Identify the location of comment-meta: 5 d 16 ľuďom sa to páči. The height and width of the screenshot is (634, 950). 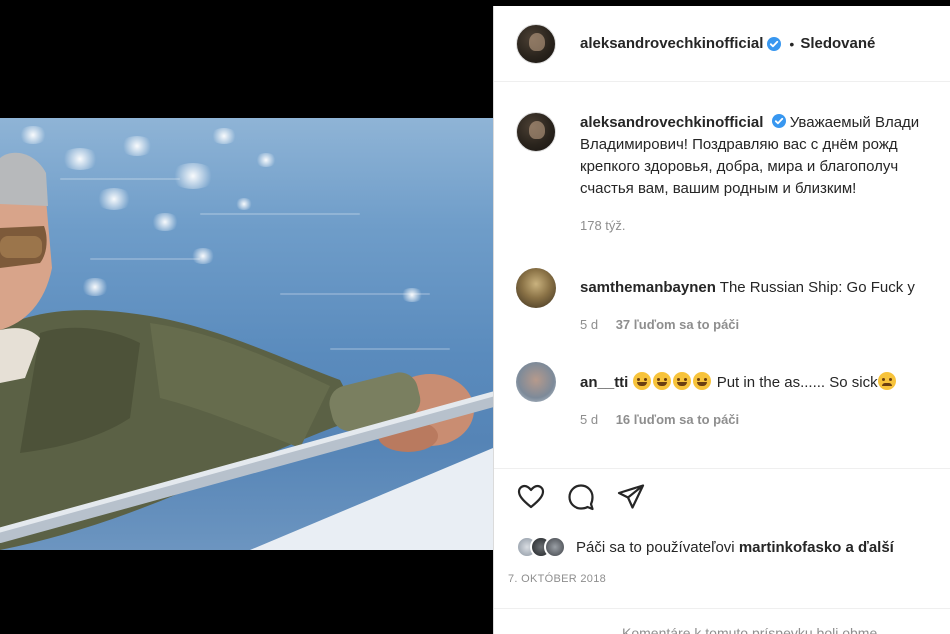
(739, 420).